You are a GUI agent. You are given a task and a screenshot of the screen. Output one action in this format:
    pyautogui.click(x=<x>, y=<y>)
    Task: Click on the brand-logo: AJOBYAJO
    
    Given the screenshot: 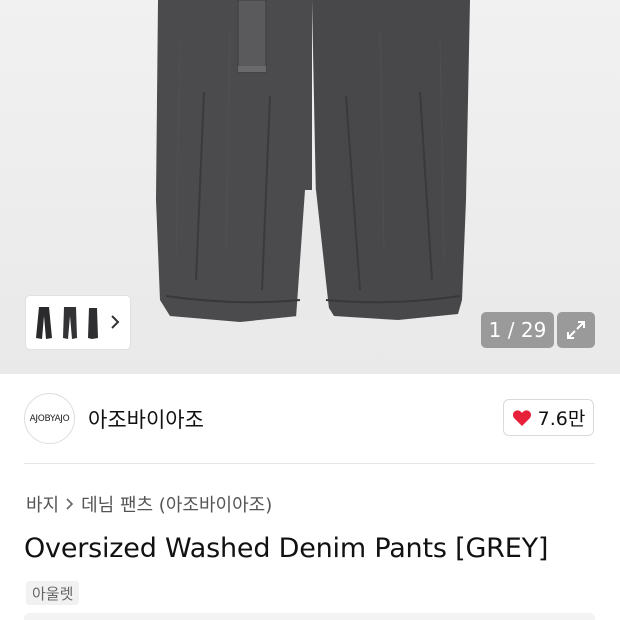 What is the action you would take?
    pyautogui.click(x=49, y=418)
    